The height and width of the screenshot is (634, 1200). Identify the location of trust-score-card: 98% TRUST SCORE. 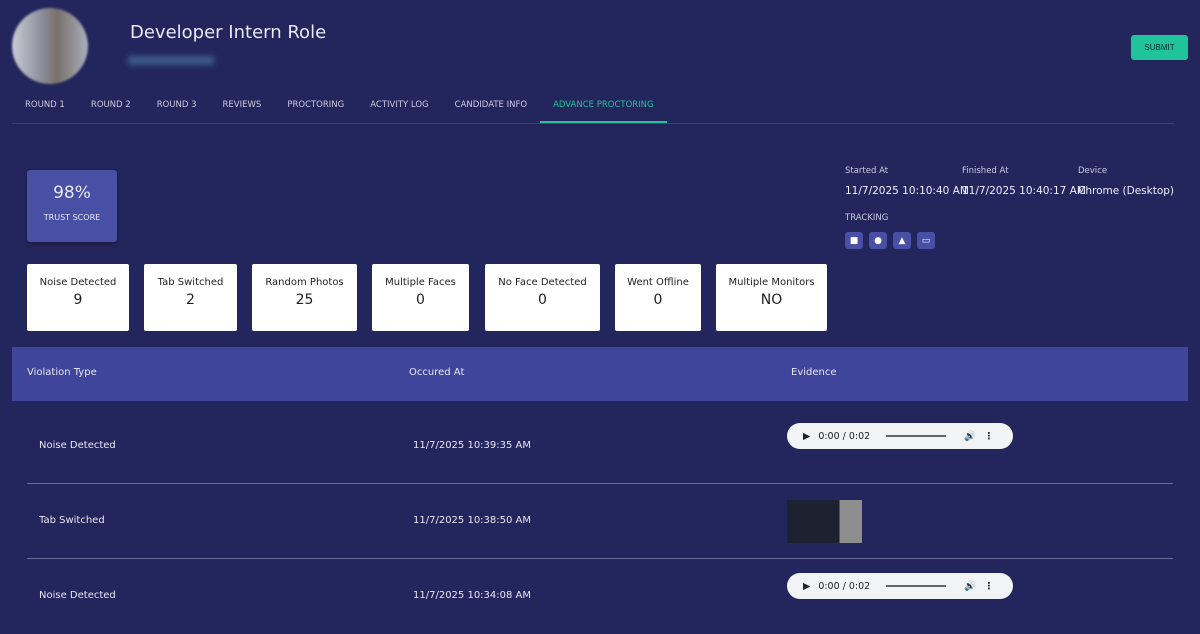
(72, 206).